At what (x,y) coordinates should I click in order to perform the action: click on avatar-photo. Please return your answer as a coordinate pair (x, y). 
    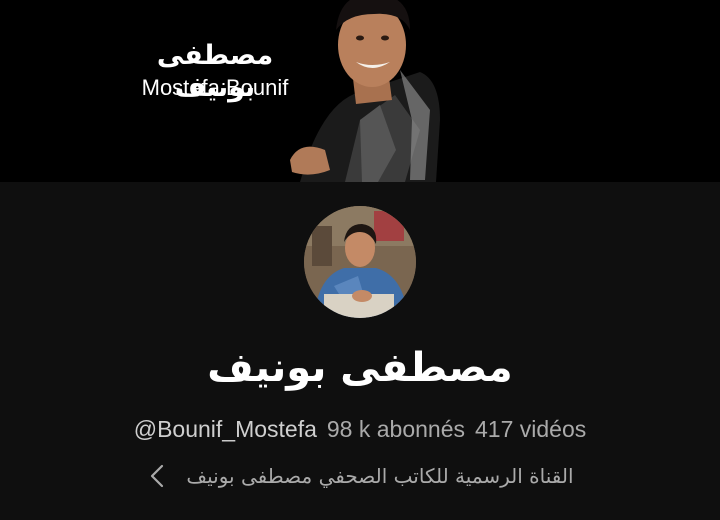
    Looking at the image, I should click on (360, 262).